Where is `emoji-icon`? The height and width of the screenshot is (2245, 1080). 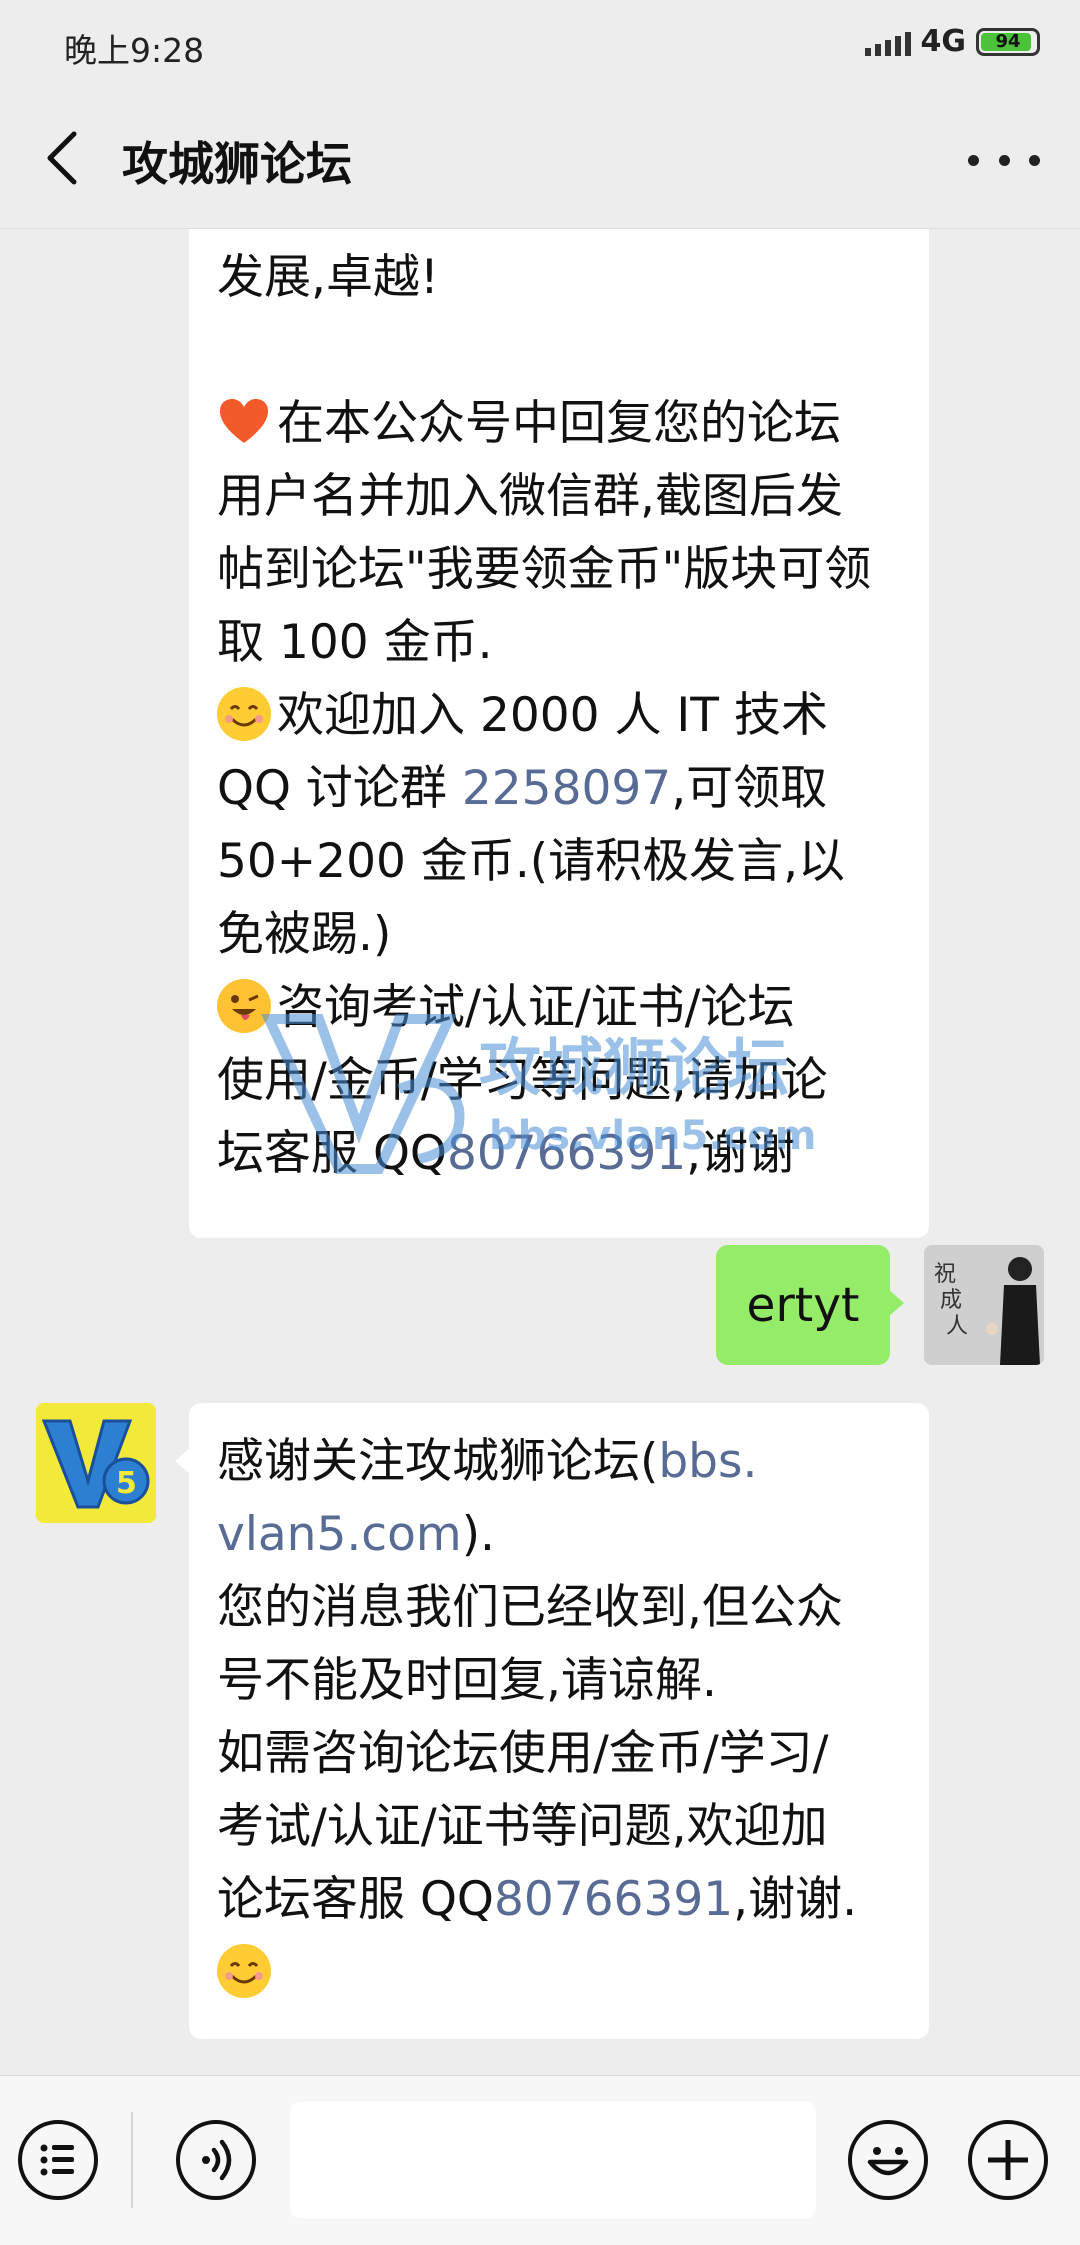 emoji-icon is located at coordinates (888, 2160).